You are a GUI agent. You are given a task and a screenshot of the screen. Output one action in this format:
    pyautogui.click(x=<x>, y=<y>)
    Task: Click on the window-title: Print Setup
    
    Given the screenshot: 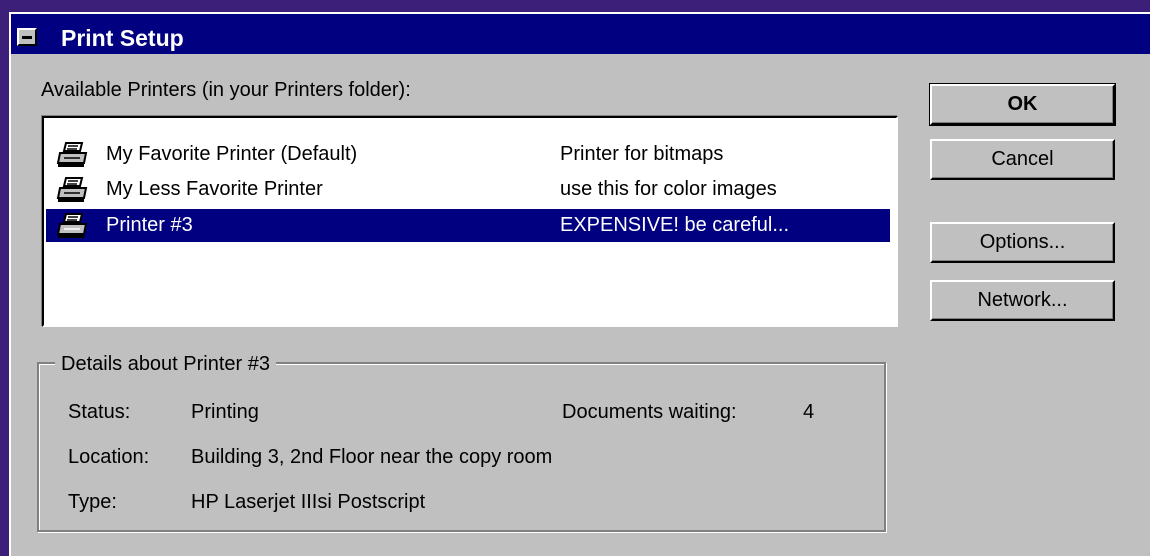 What is the action you would take?
    pyautogui.click(x=122, y=38)
    